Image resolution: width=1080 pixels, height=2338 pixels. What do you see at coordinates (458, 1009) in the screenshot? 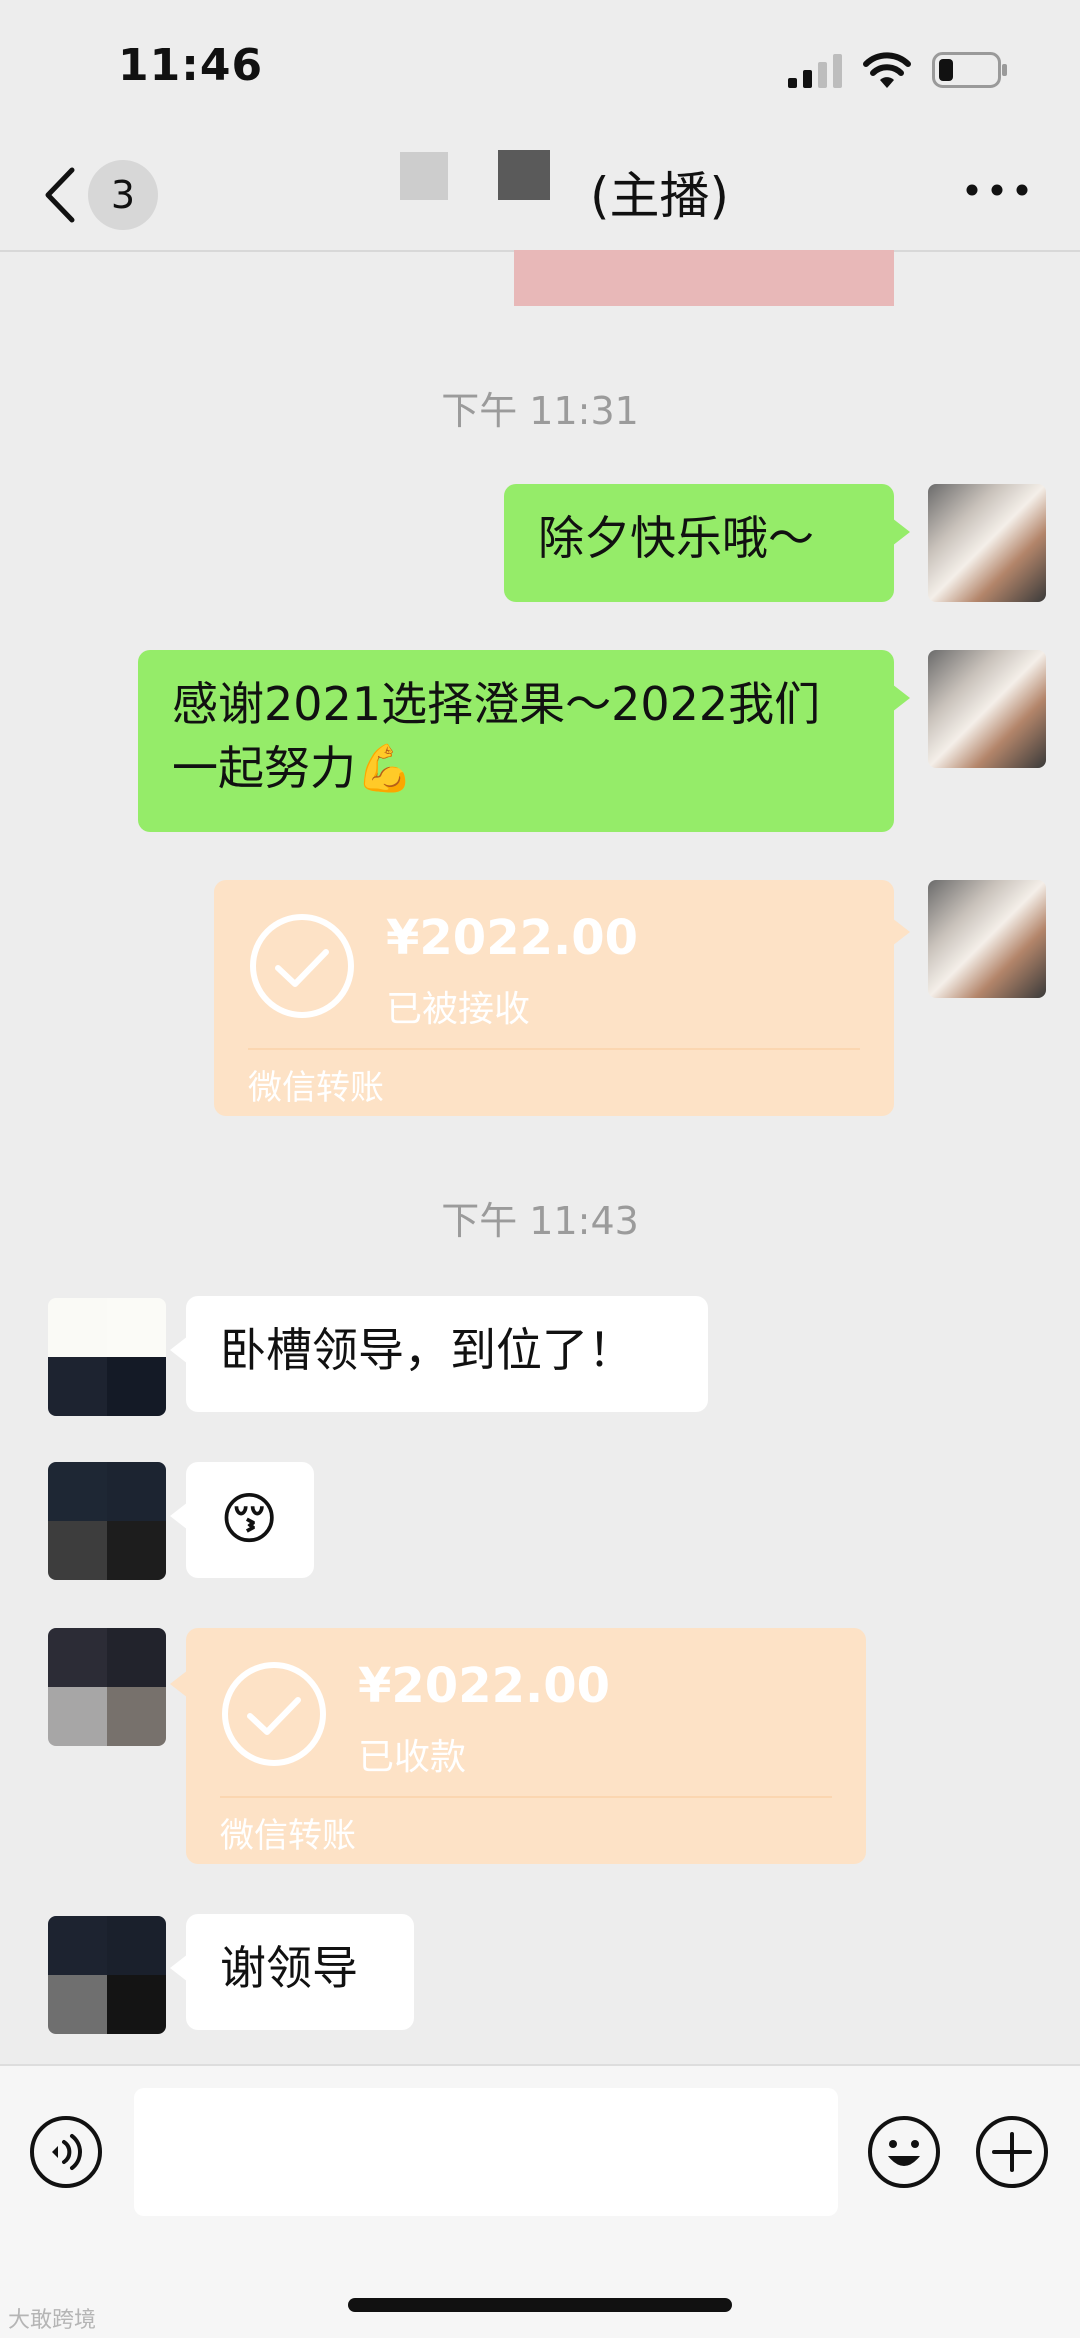
I see `transfer-status: 已被接收` at bounding box center [458, 1009].